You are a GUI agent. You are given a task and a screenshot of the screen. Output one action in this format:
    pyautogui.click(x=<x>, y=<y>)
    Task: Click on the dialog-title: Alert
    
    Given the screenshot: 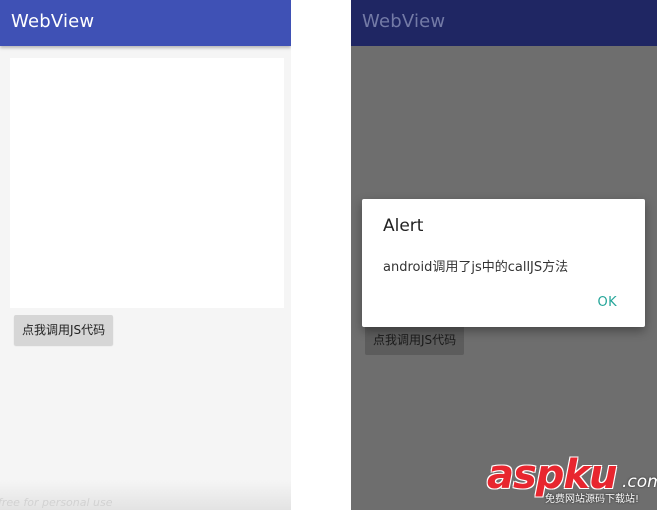 What is the action you would take?
    pyautogui.click(x=403, y=226)
    